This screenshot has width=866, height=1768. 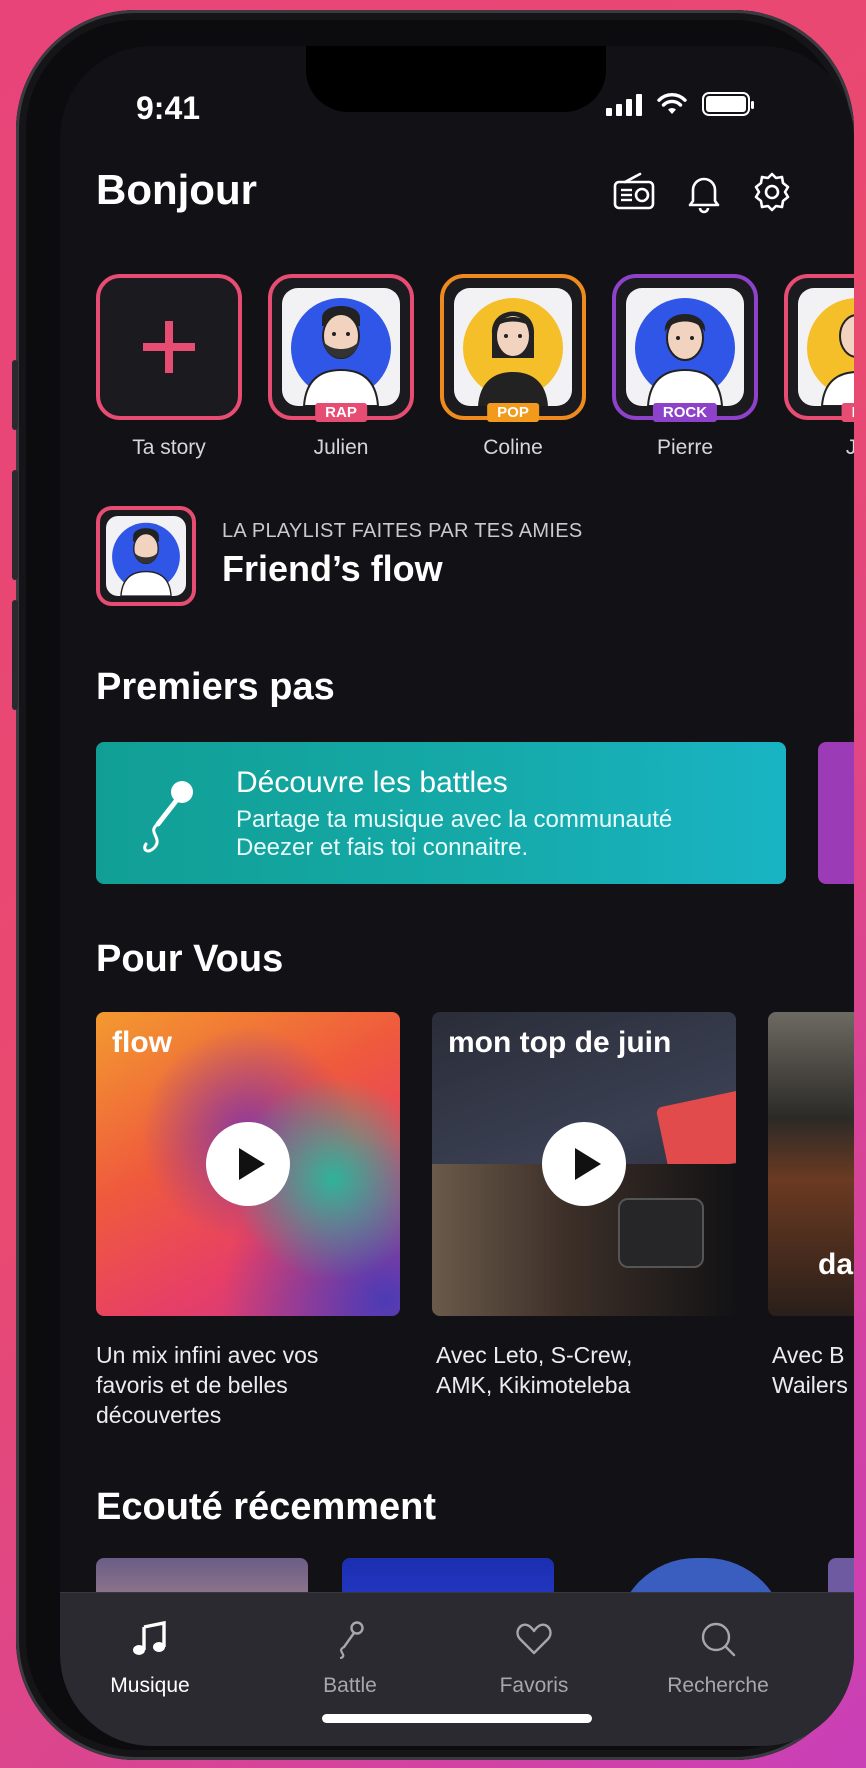 What do you see at coordinates (534, 1639) in the screenshot?
I see `heart-icon` at bounding box center [534, 1639].